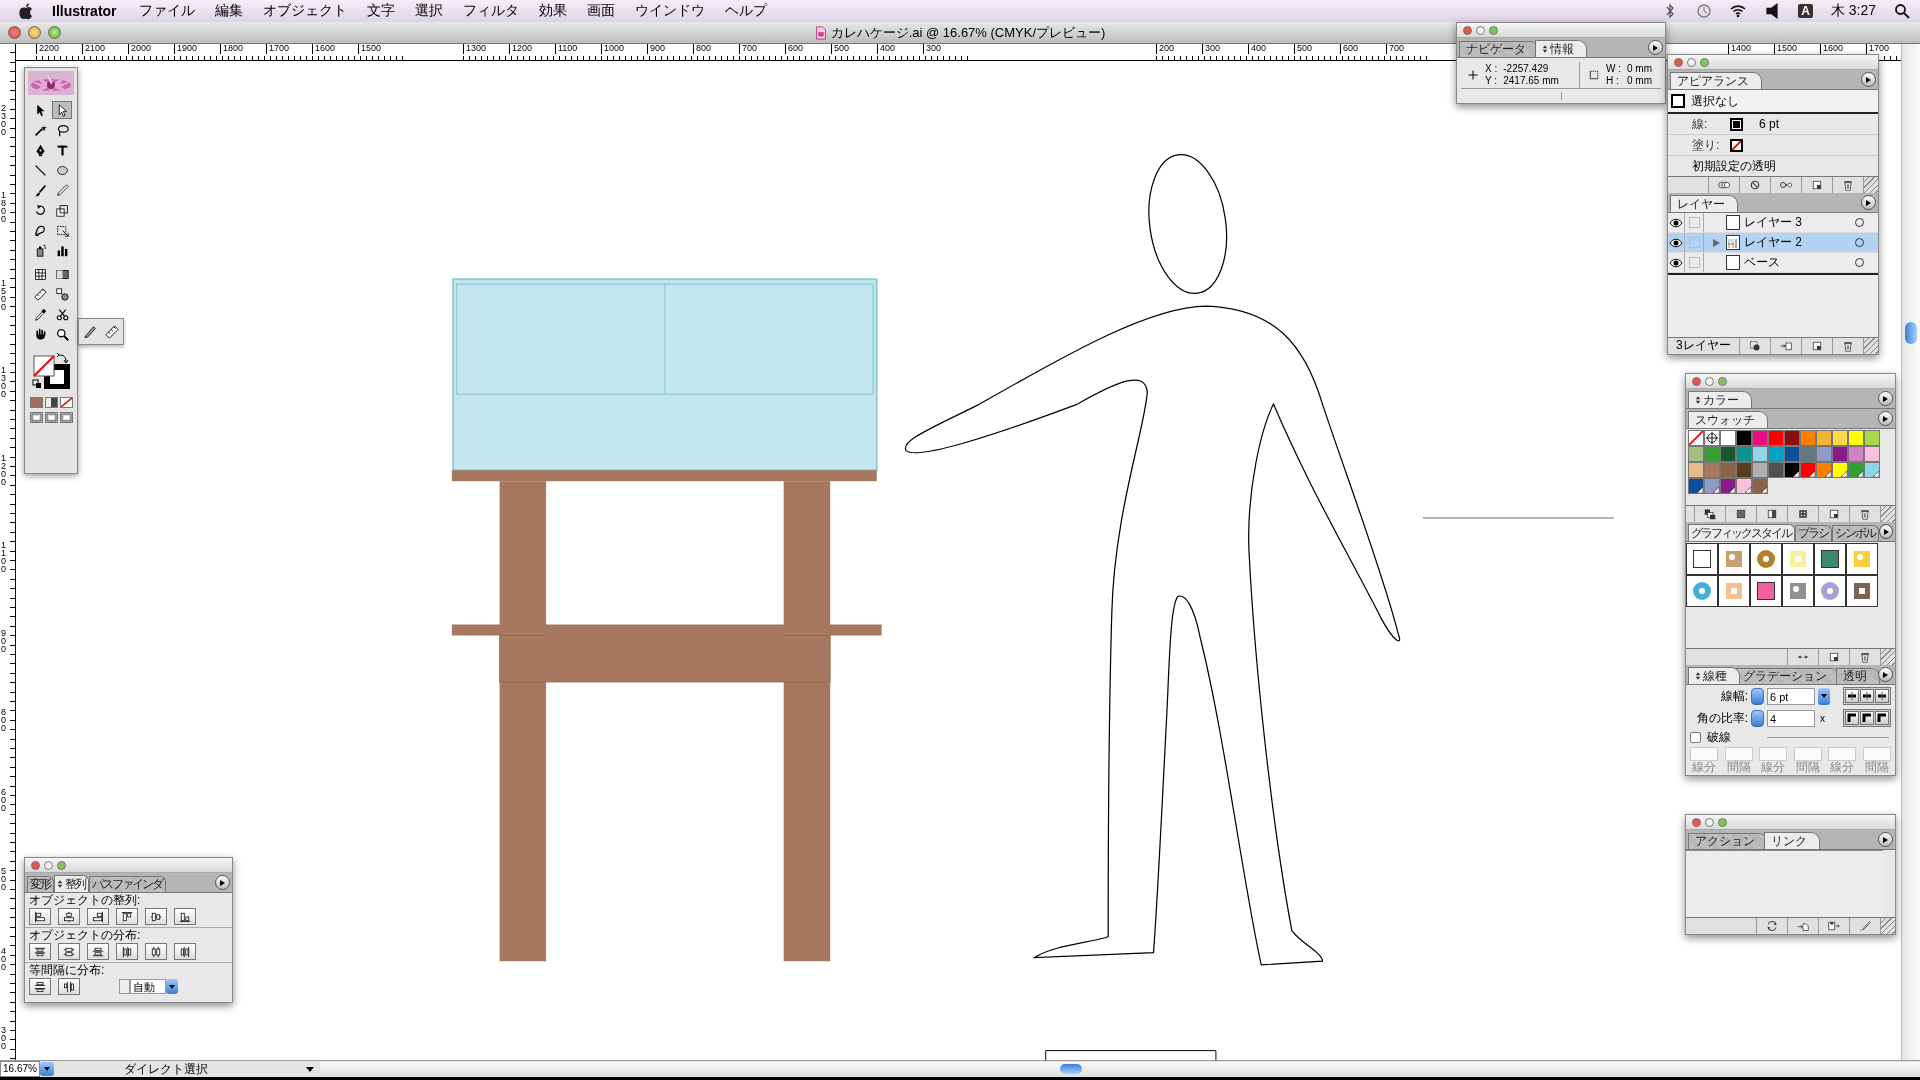  What do you see at coordinates (1855, 533) in the screenshot?
I see `panel-tab: シンボル` at bounding box center [1855, 533].